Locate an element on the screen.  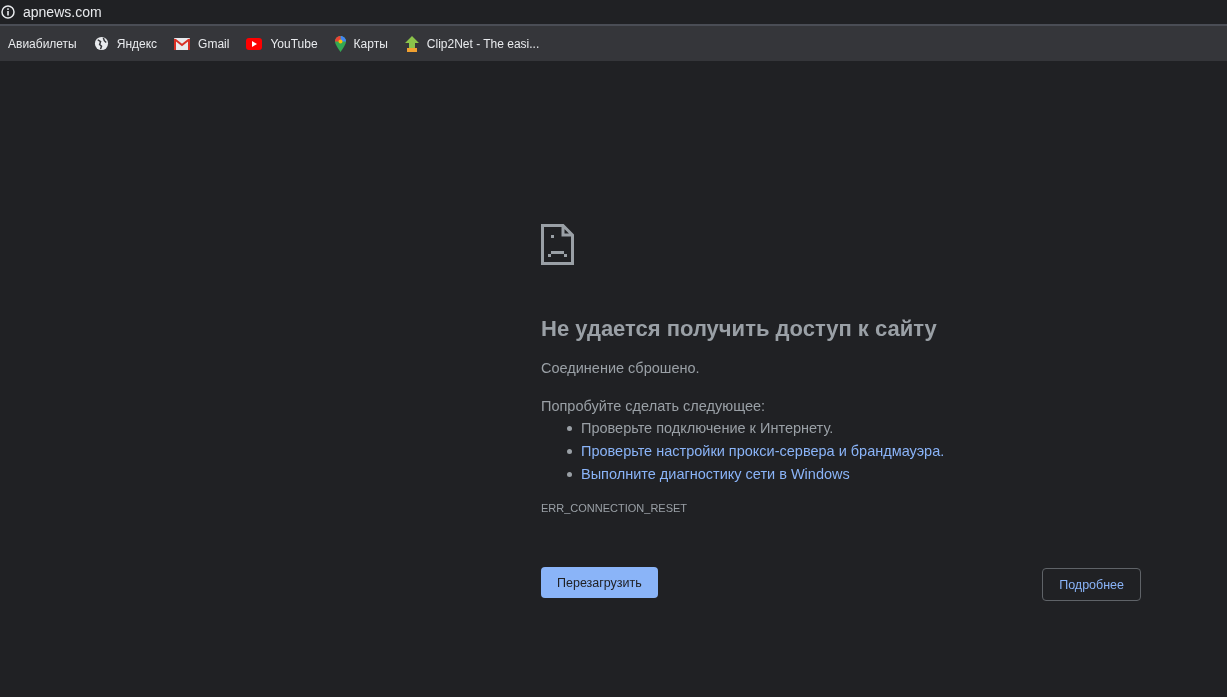
suggestions-heading: Попробуйте сделать следующее: is located at coordinates (653, 406).